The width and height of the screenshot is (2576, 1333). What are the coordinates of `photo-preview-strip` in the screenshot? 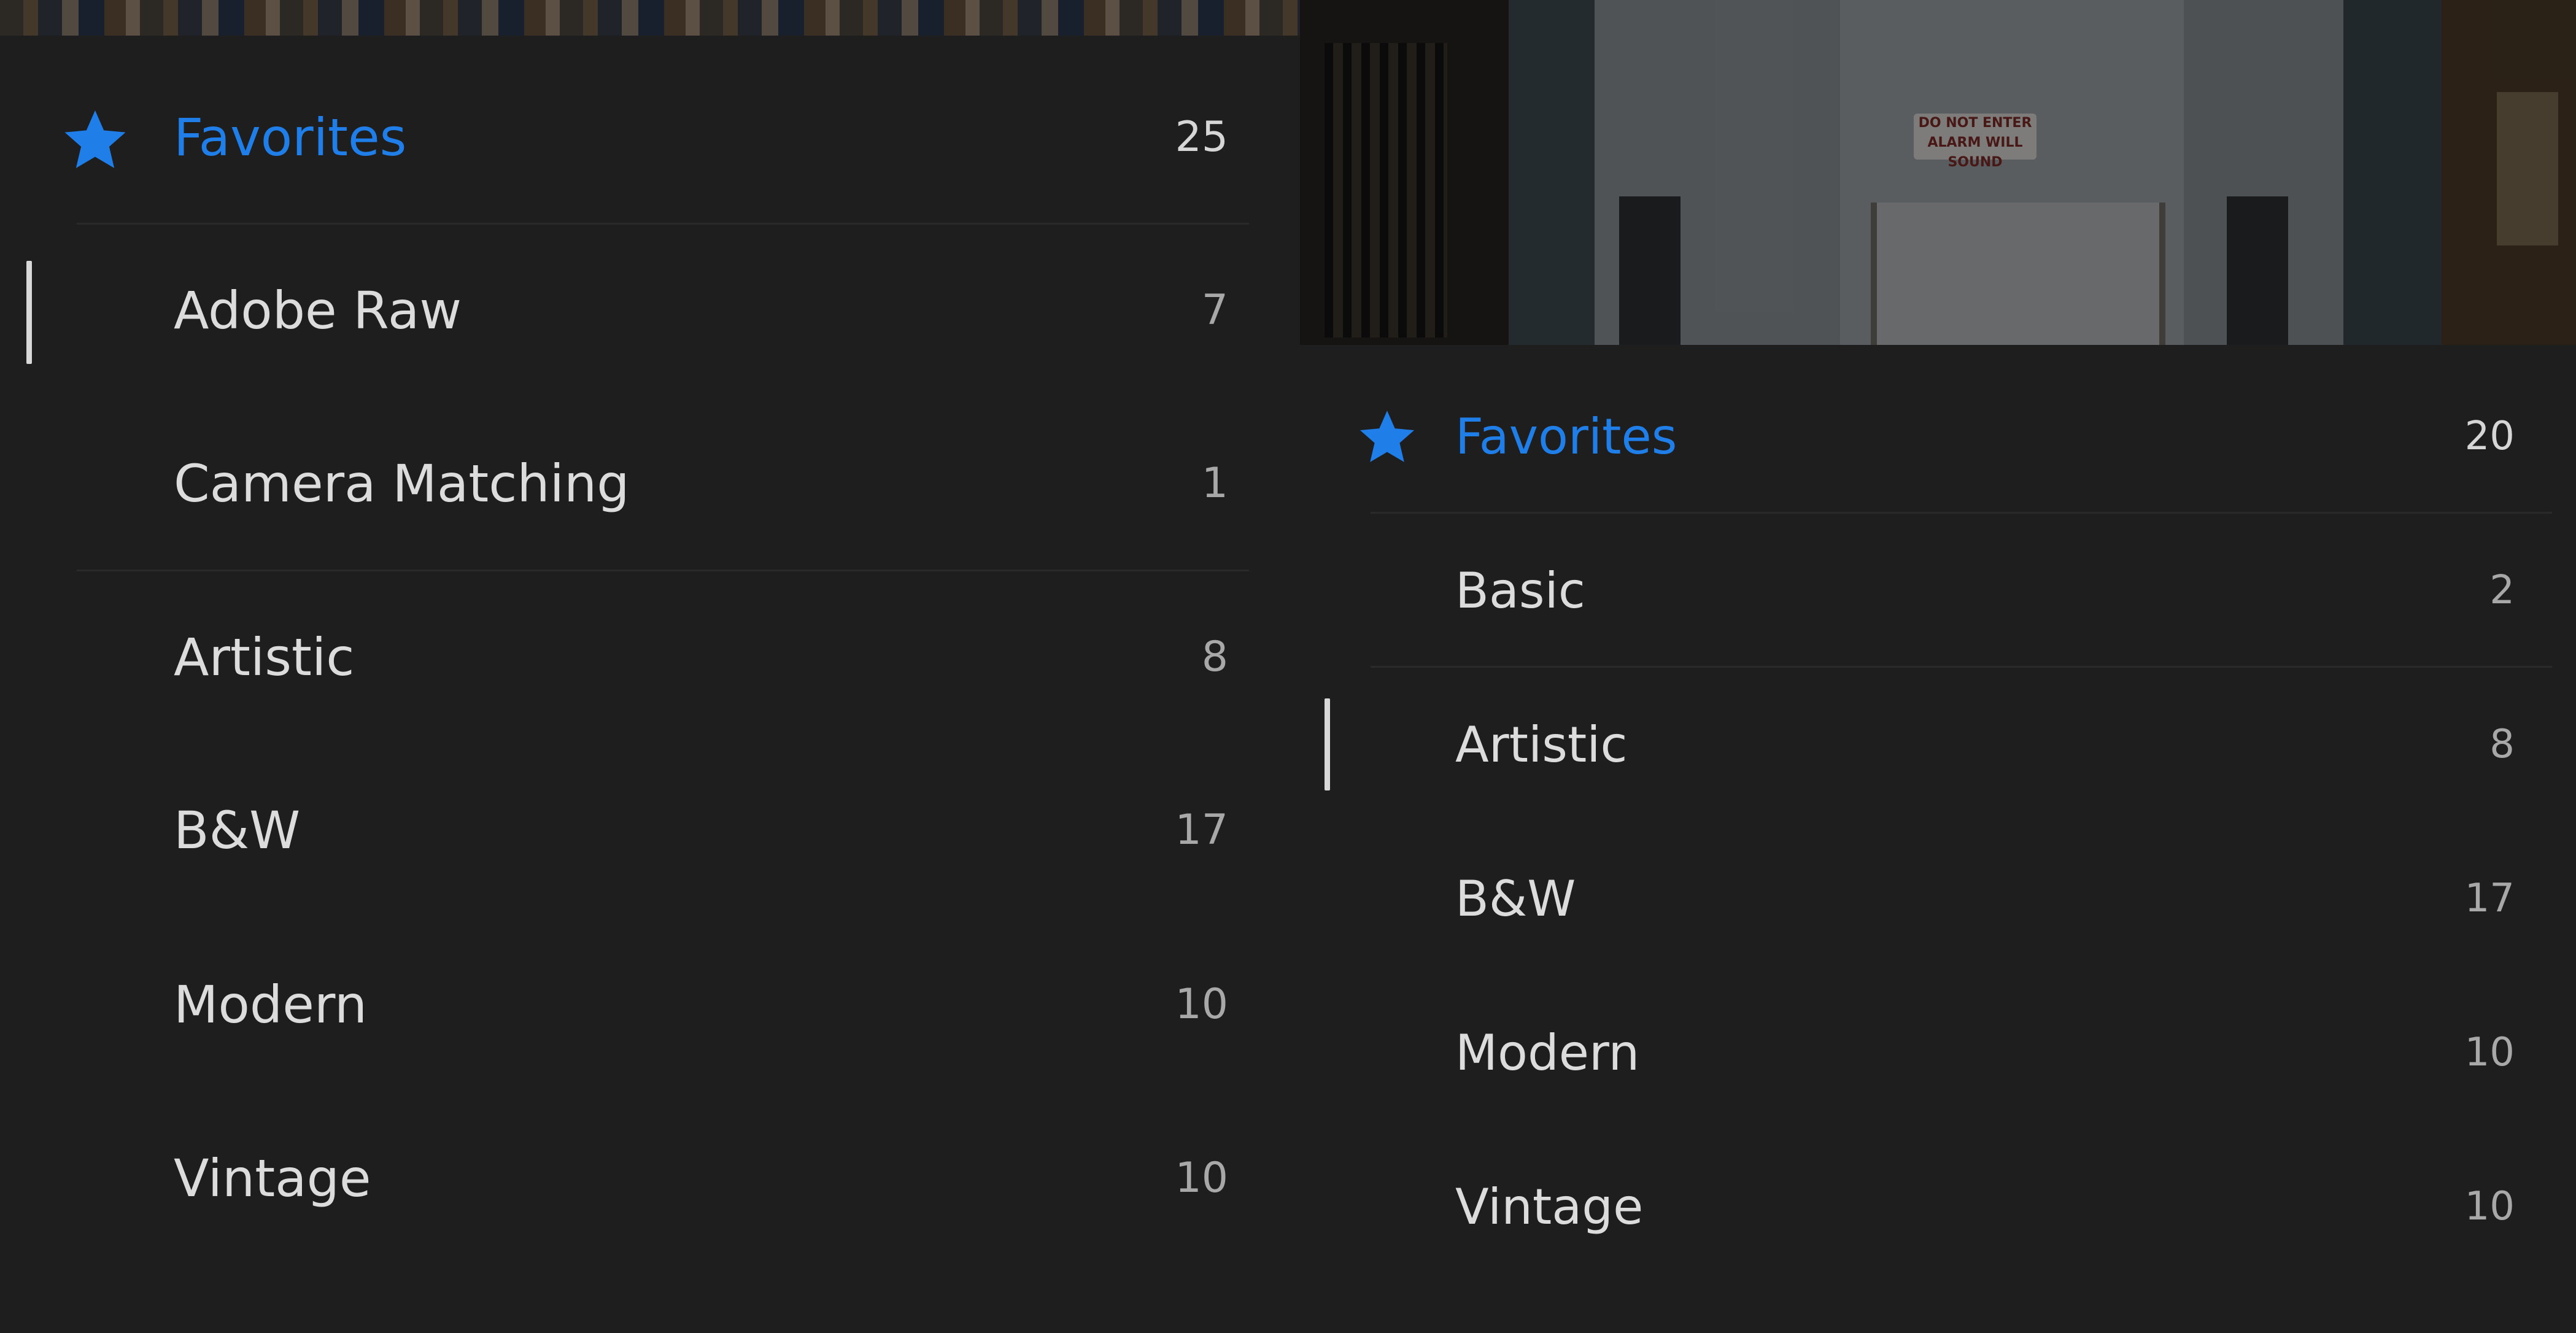 It's located at (650, 18).